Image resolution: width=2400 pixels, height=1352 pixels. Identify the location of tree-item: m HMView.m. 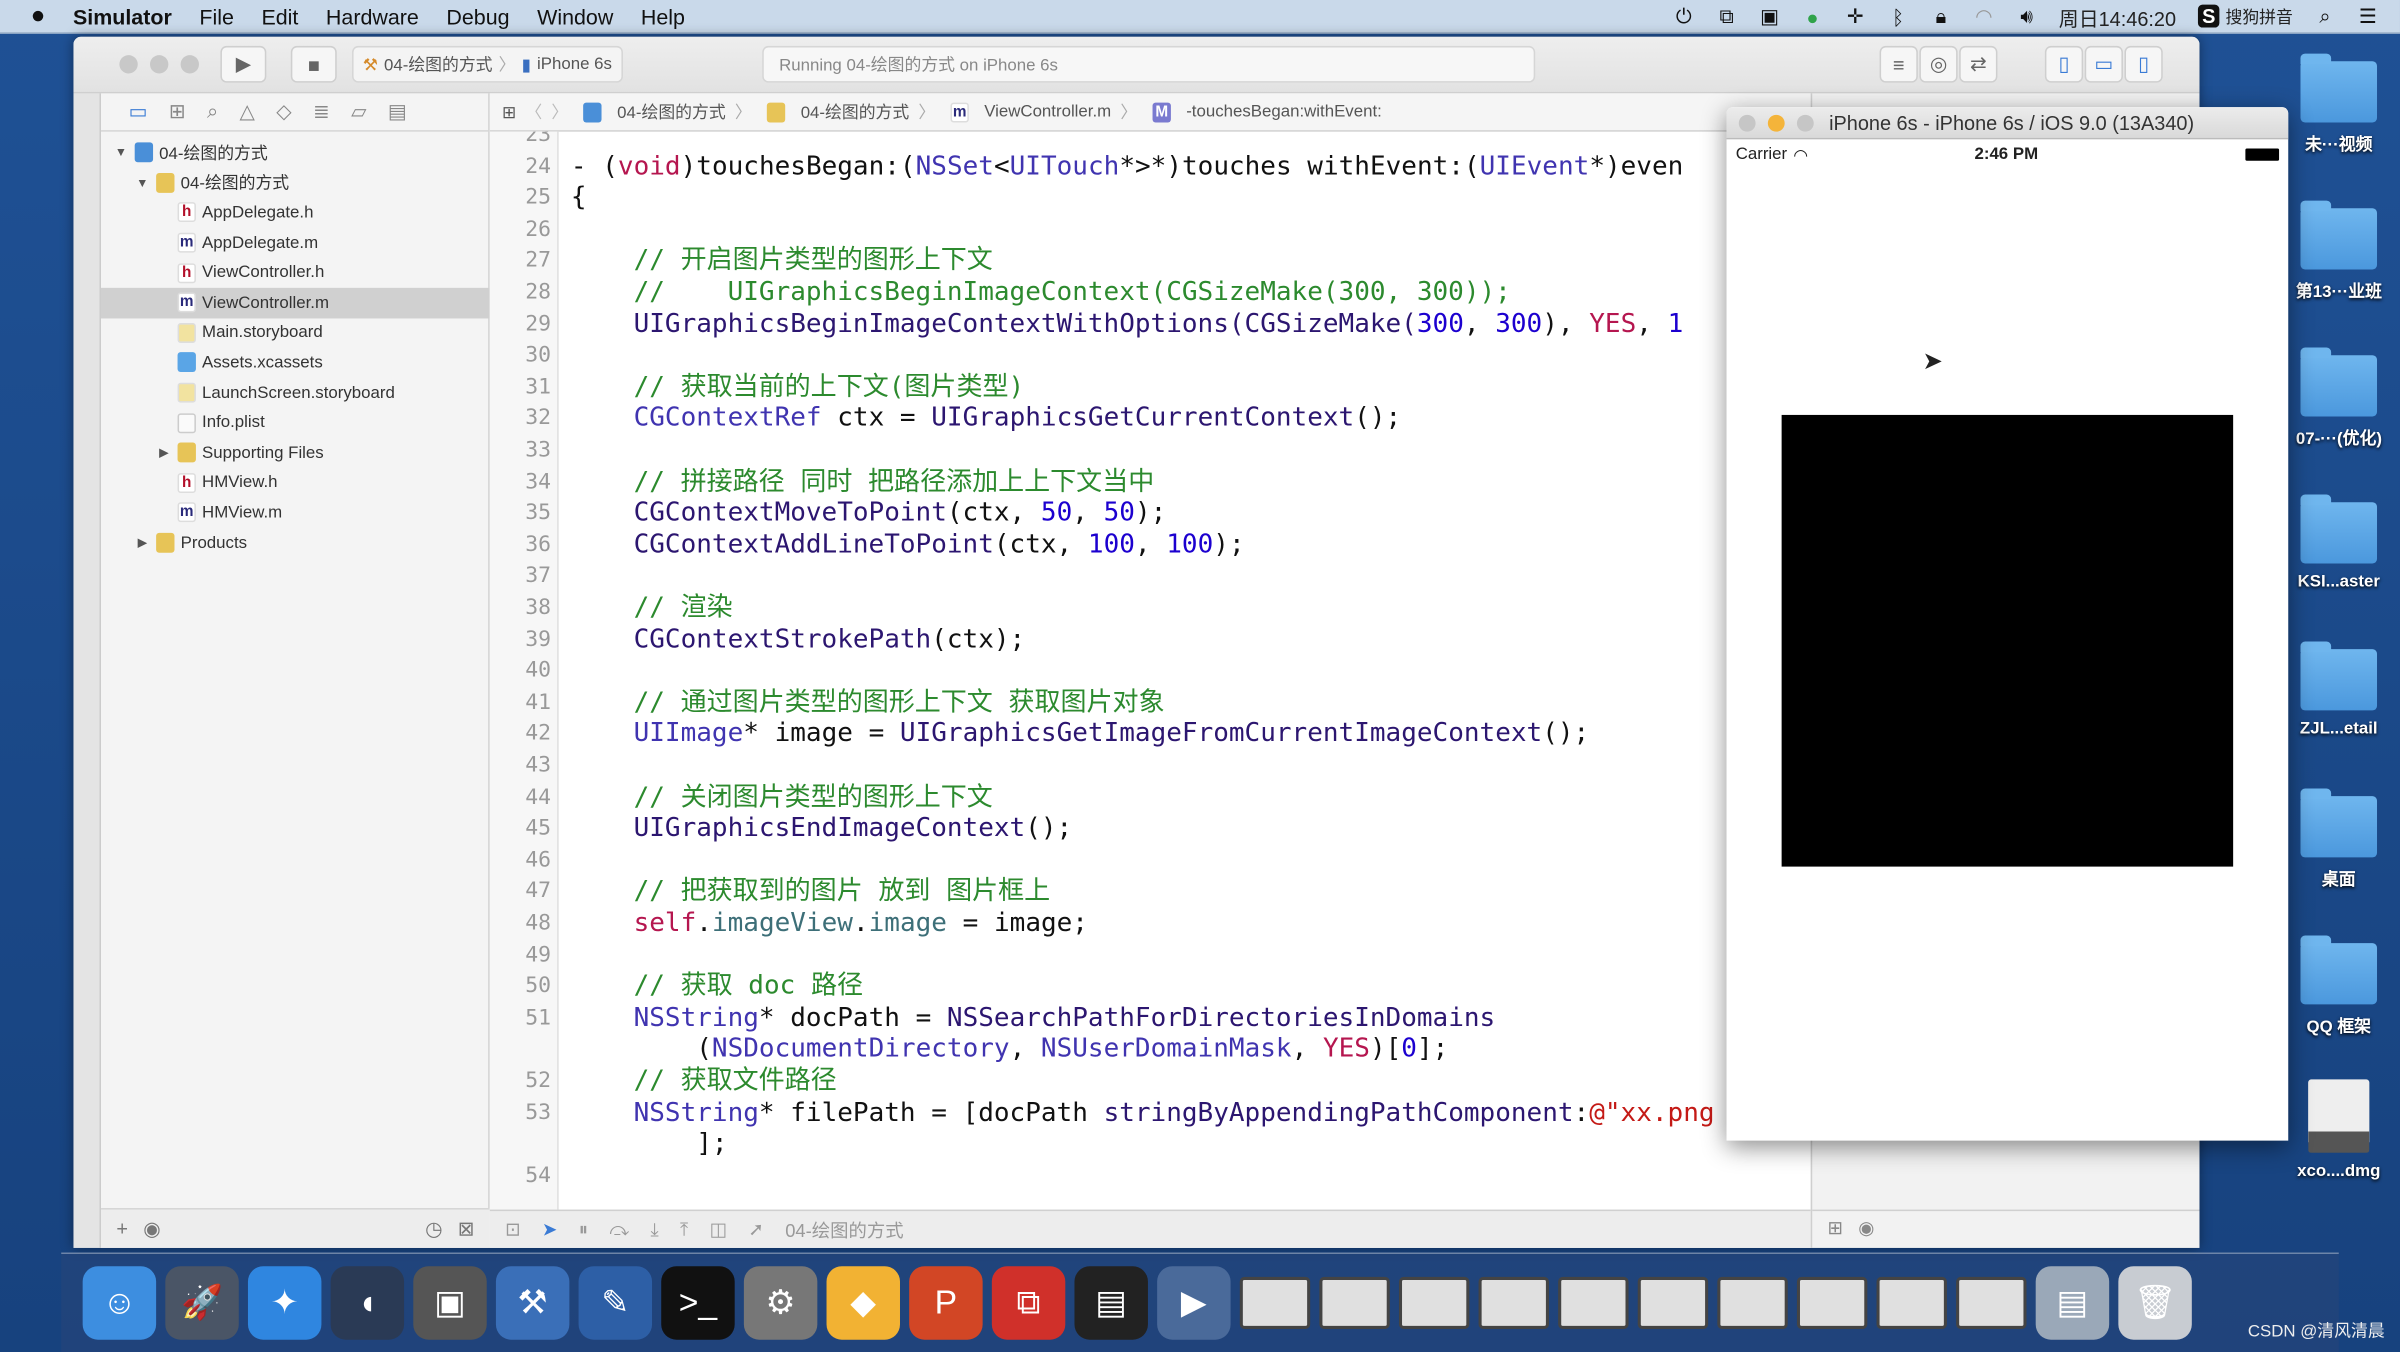
(295, 513).